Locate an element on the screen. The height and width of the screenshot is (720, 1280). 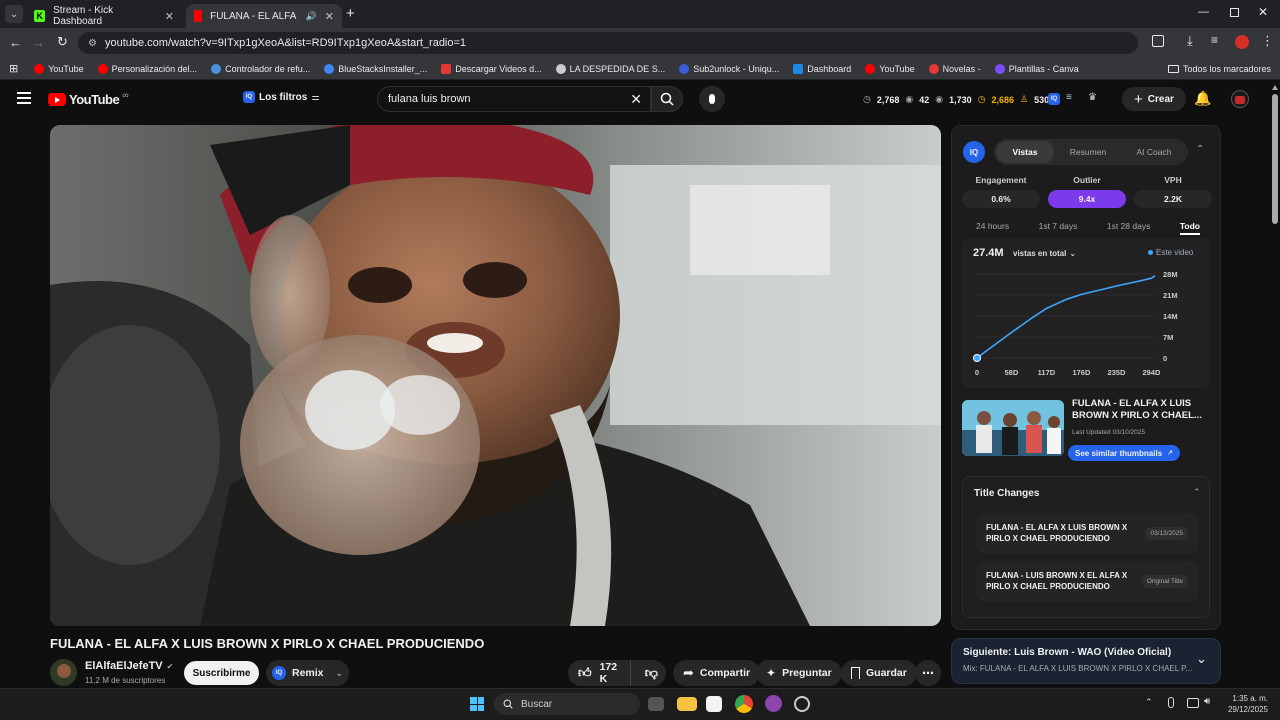
windows-logo-pane is located at coordinates (473, 707).